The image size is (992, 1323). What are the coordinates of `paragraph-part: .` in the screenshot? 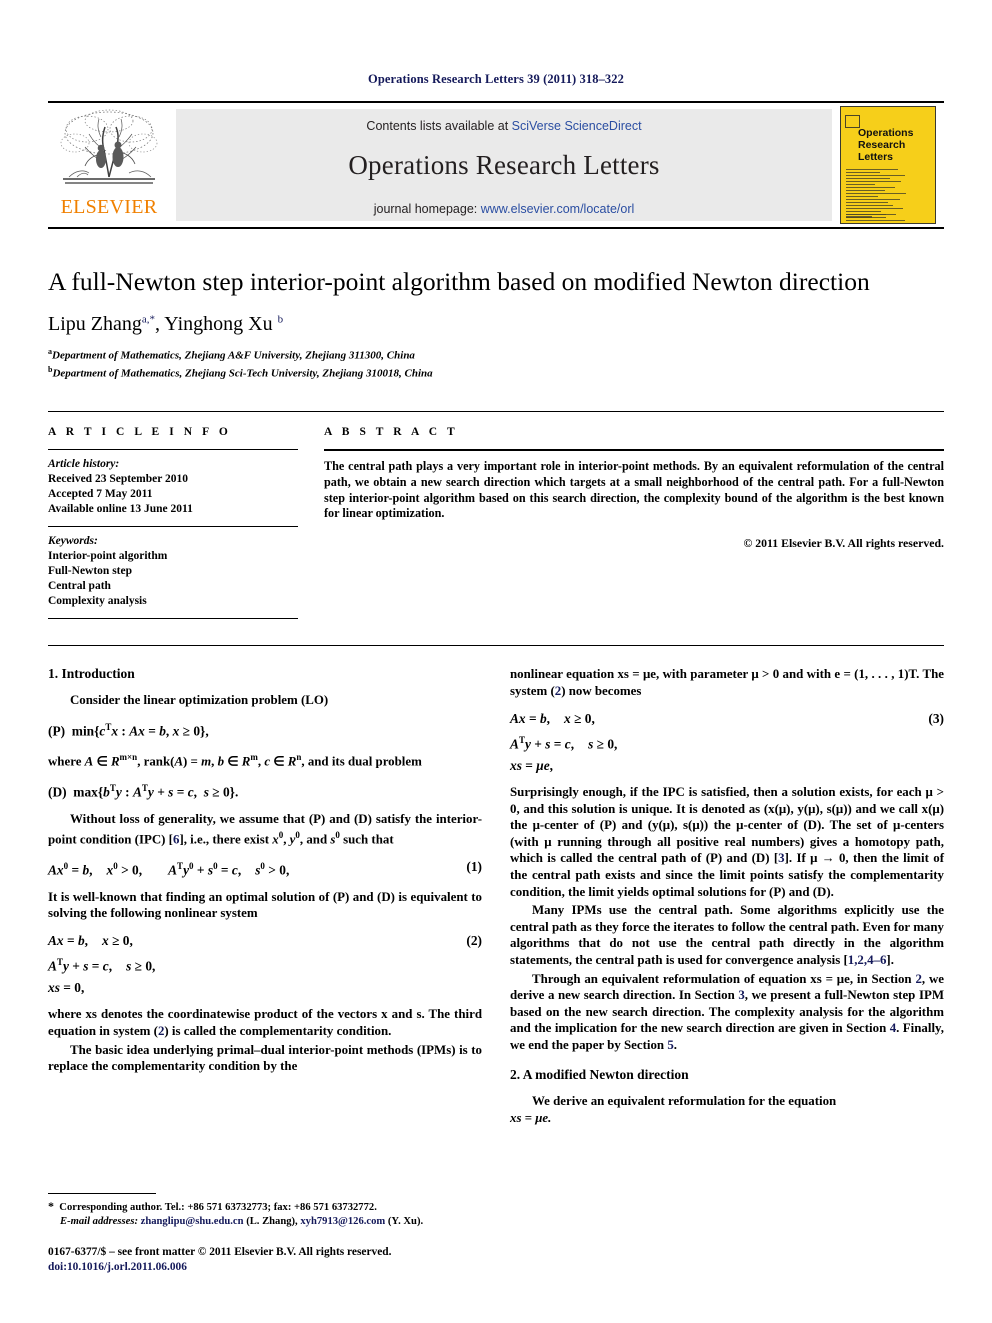 It's located at (675, 1044).